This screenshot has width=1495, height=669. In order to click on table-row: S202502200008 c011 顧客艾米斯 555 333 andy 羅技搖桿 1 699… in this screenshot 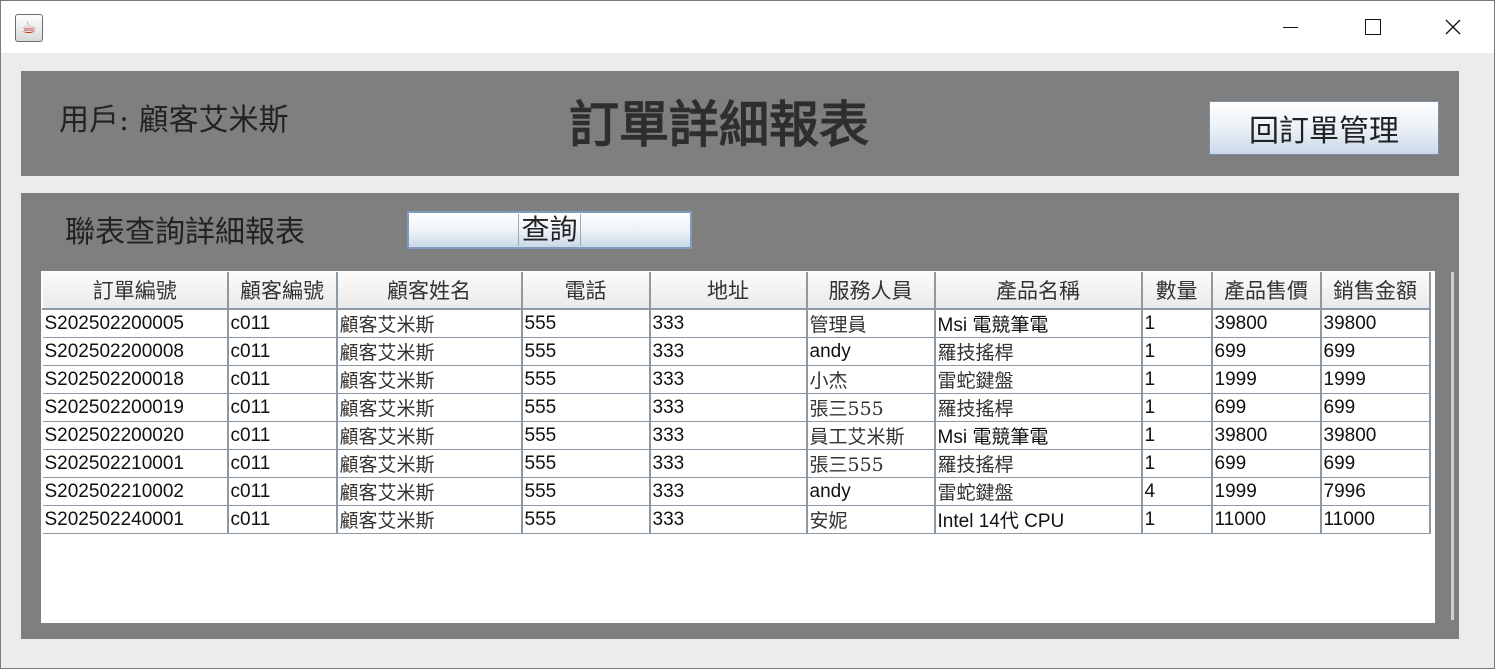, I will do `click(736, 351)`.